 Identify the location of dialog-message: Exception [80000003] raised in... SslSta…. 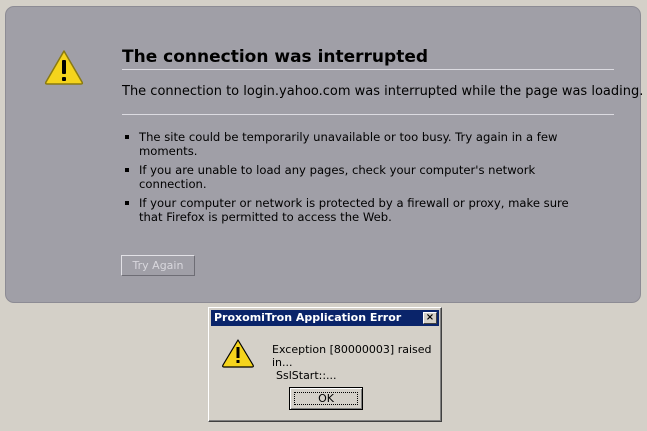
(356, 362).